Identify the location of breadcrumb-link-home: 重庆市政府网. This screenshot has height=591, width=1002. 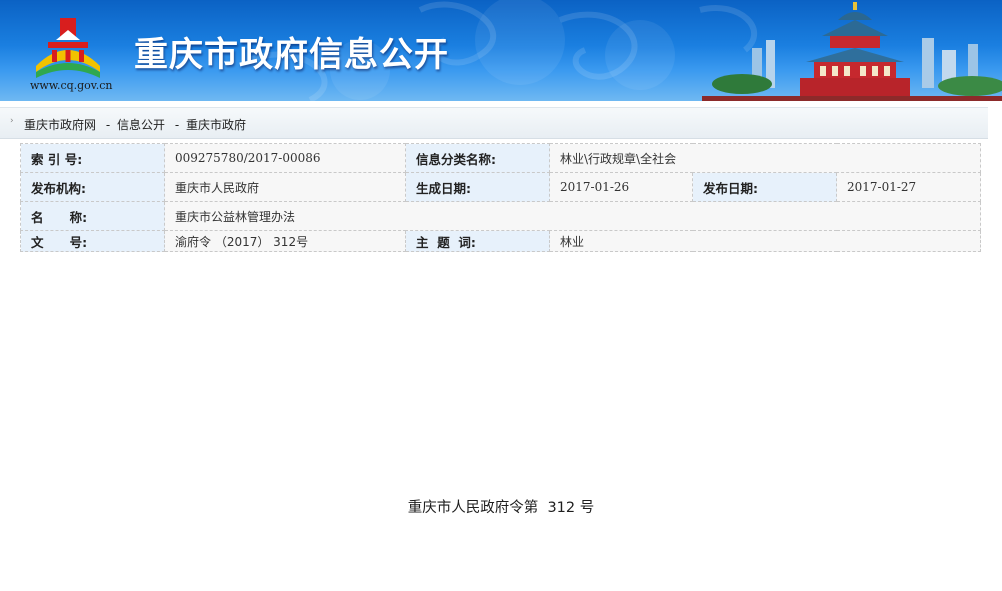
(60, 125).